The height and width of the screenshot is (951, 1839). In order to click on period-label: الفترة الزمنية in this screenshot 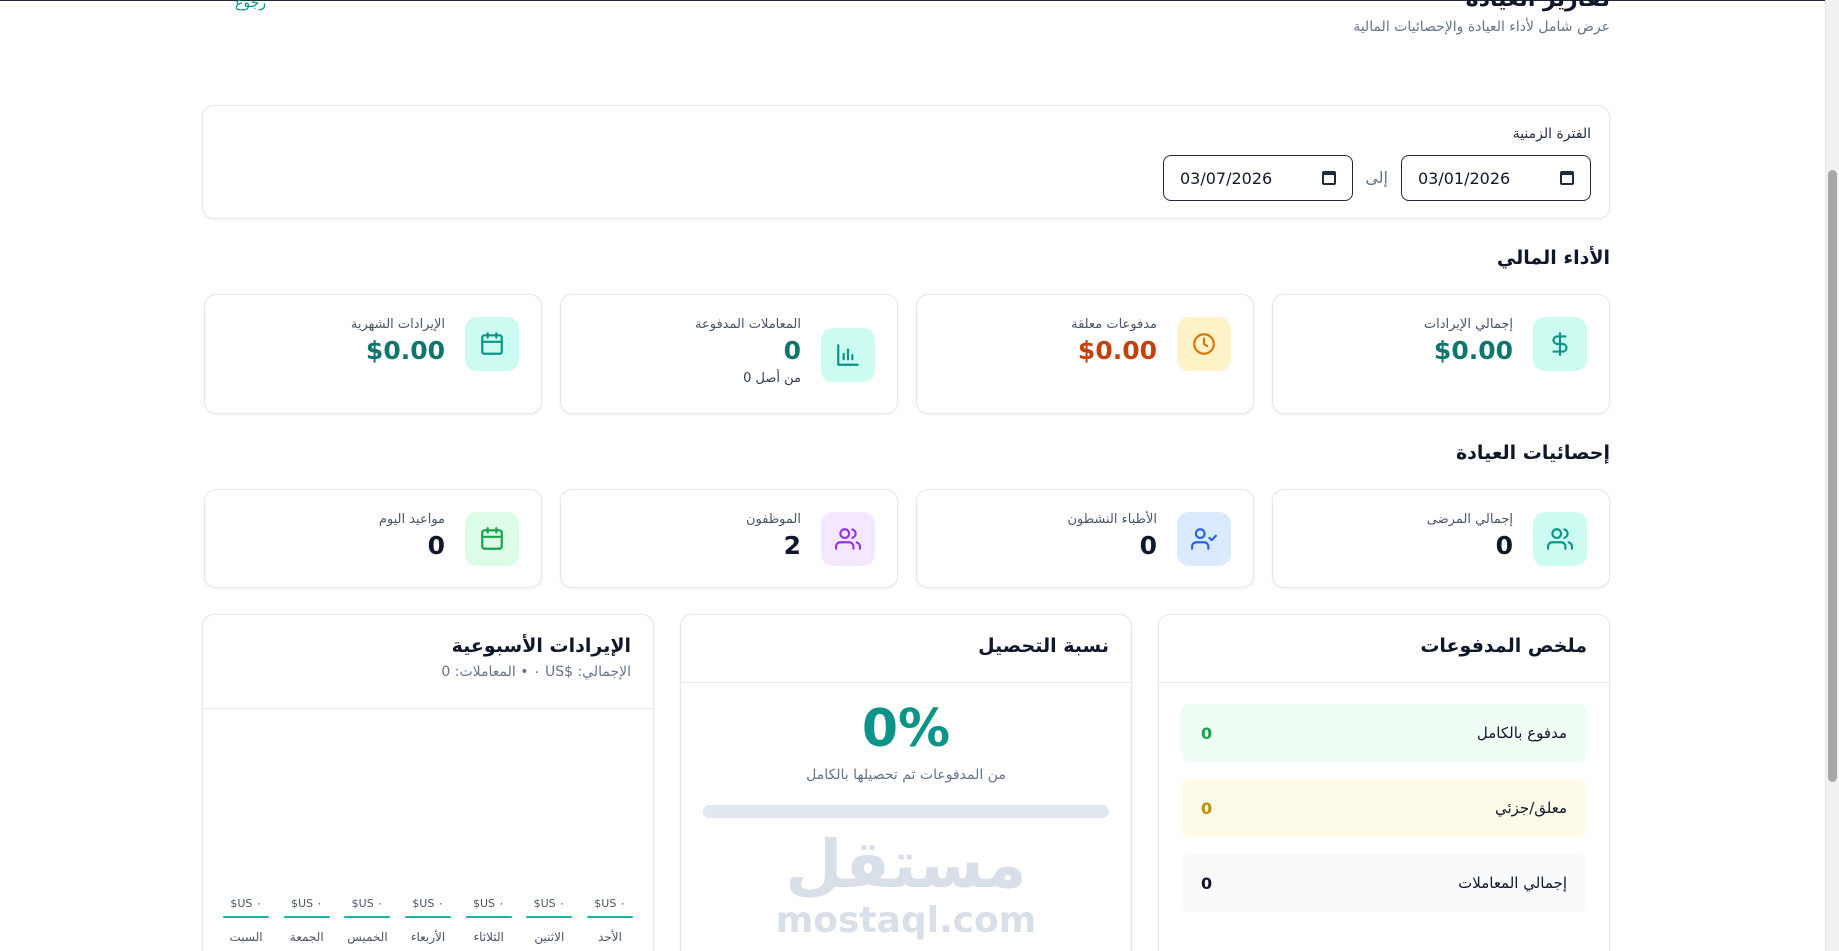, I will do `click(1551, 134)`.